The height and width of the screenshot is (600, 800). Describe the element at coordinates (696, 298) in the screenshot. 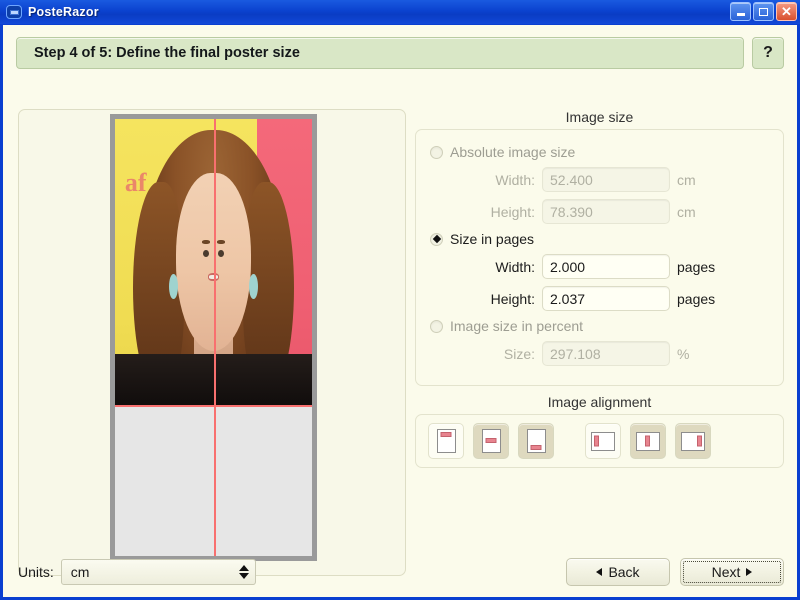

I see `pages-height-unit: pages` at that location.